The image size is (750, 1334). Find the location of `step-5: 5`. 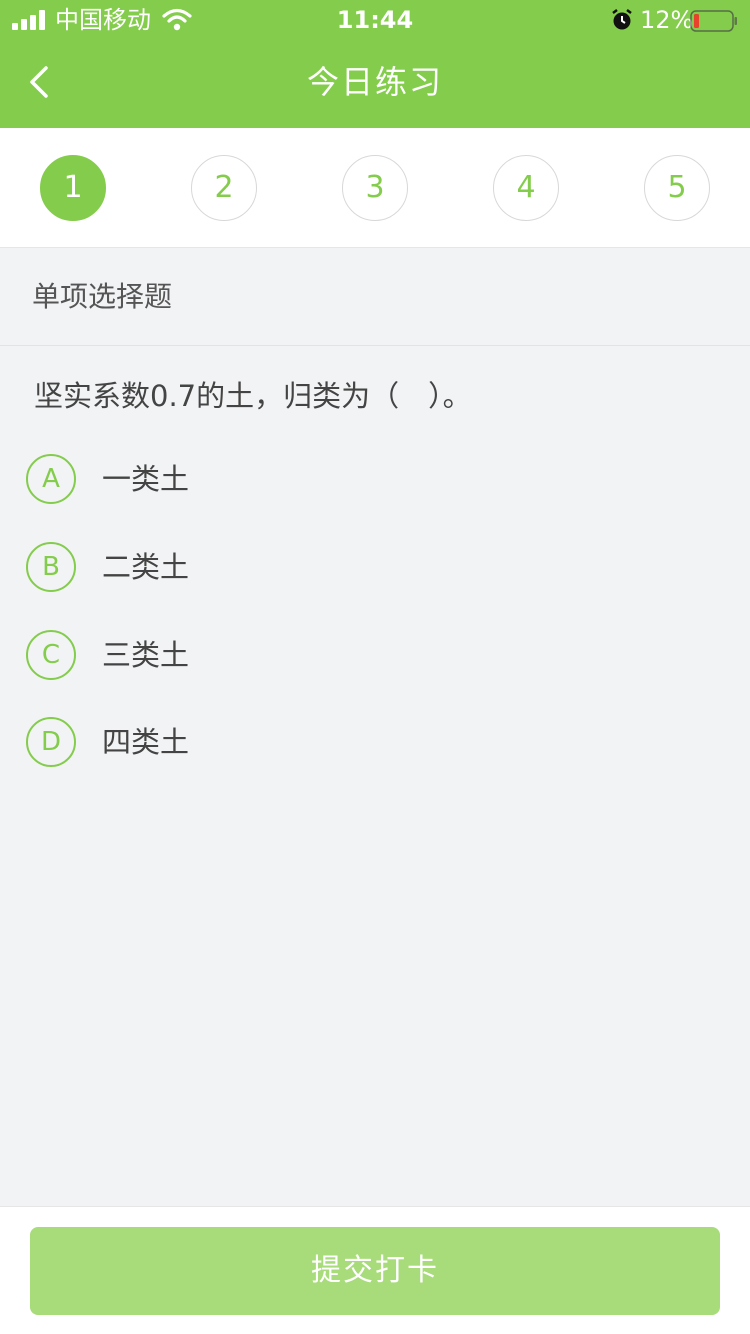

step-5: 5 is located at coordinates (677, 188).